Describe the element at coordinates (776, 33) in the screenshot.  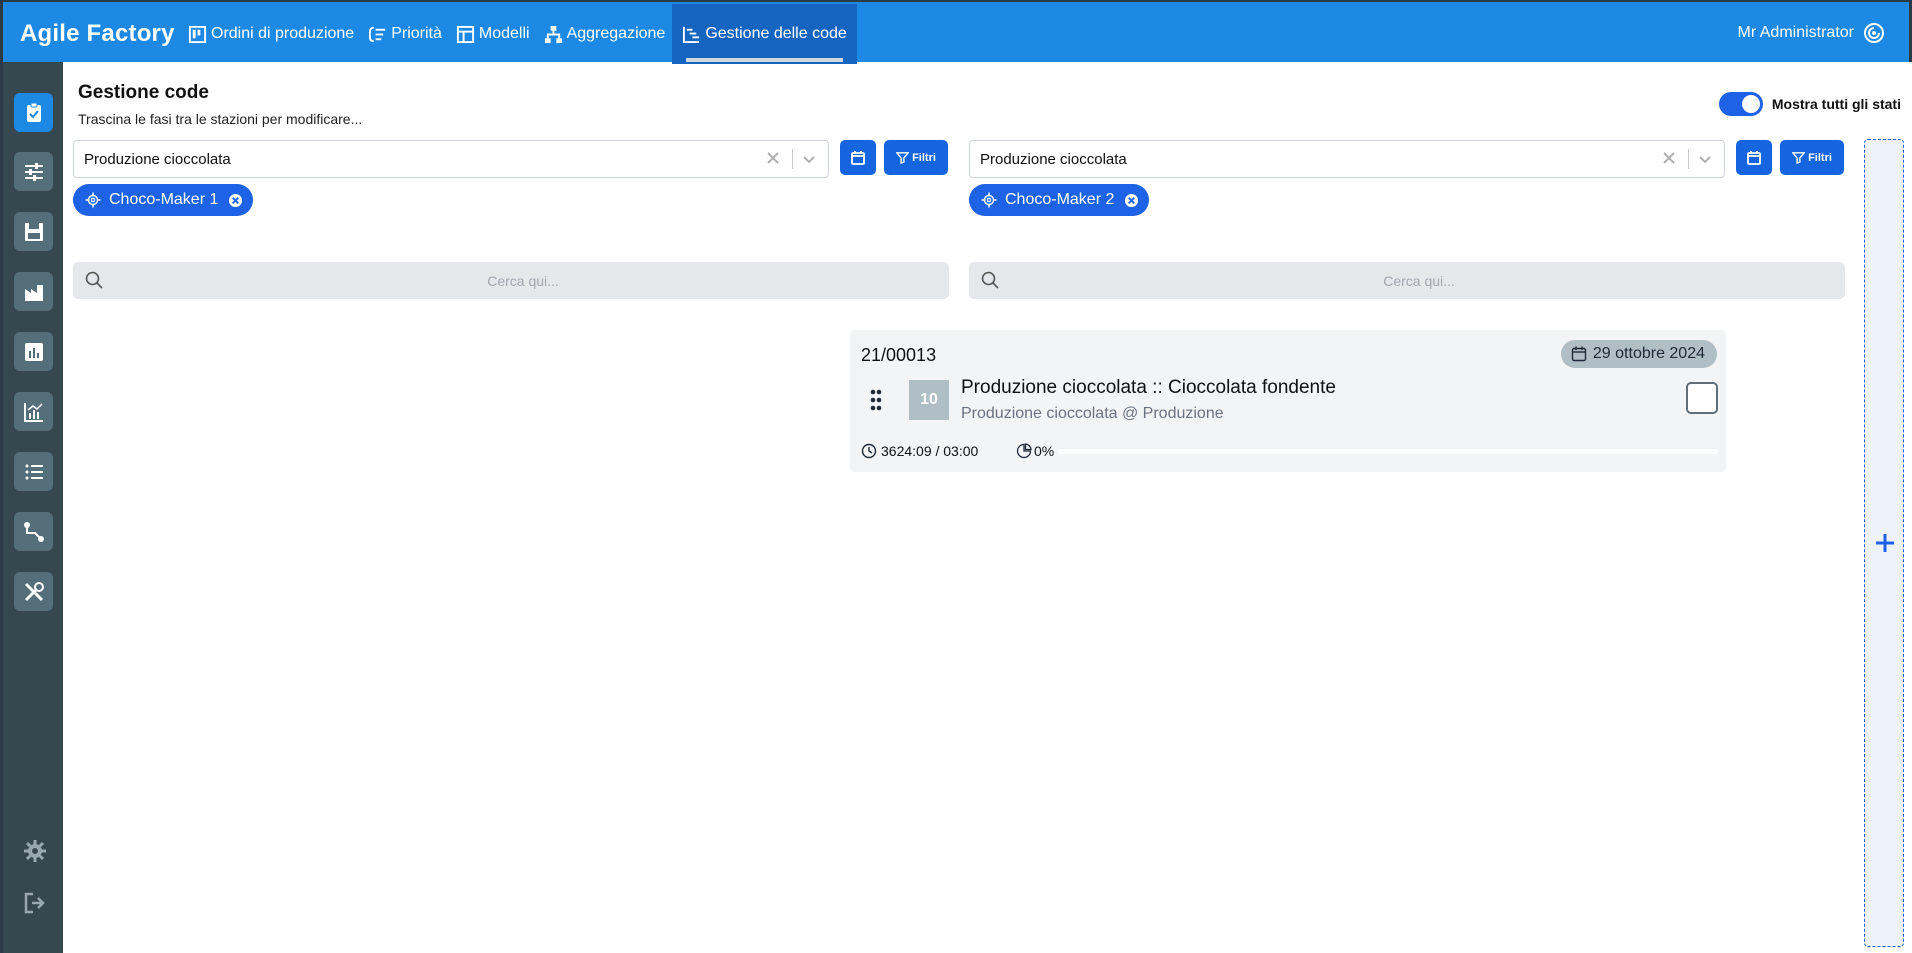
I see `nav-label: Gestione delle code` at that location.